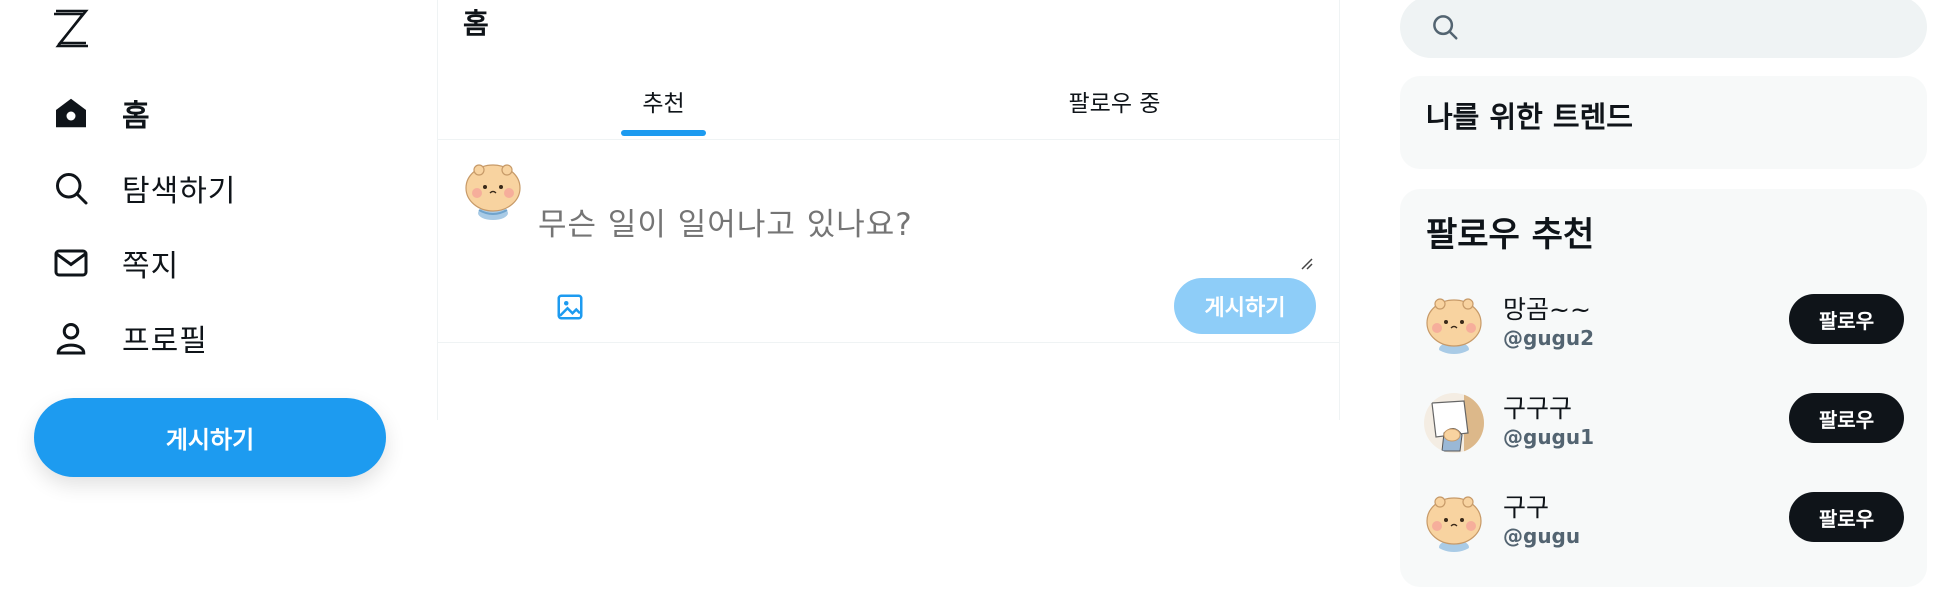  What do you see at coordinates (71, 338) in the screenshot?
I see `user-icon` at bounding box center [71, 338].